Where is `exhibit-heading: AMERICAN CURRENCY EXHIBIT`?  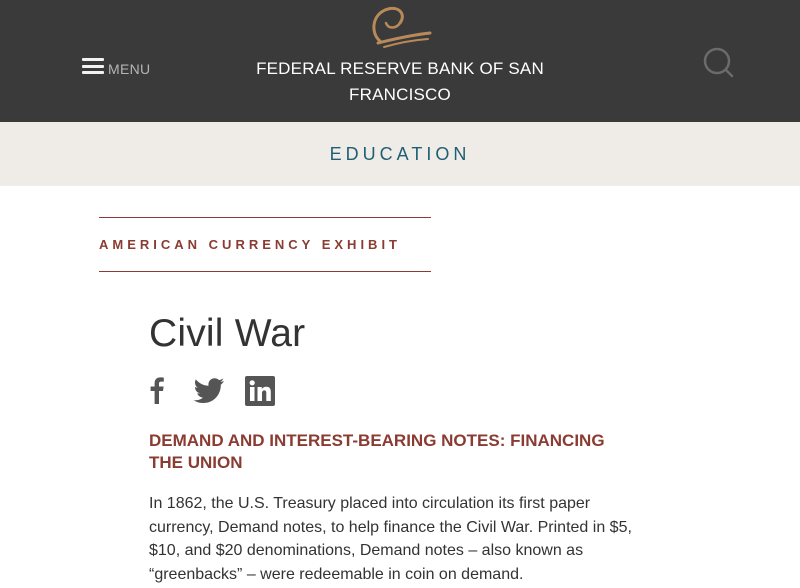
exhibit-heading: AMERICAN CURRENCY EXHIBIT is located at coordinates (265, 244).